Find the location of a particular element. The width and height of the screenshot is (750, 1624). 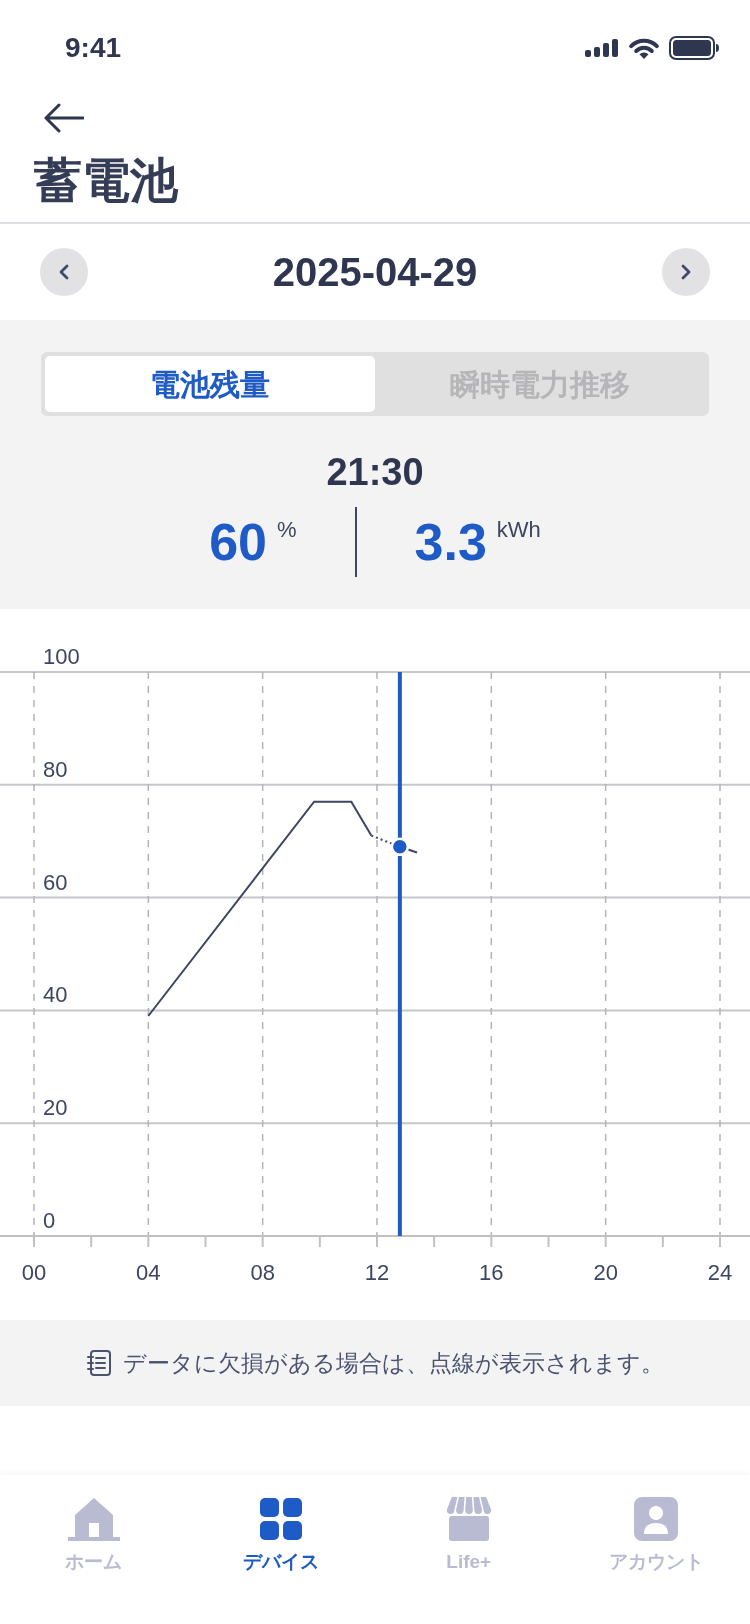

signal-icon is located at coordinates (602, 48).